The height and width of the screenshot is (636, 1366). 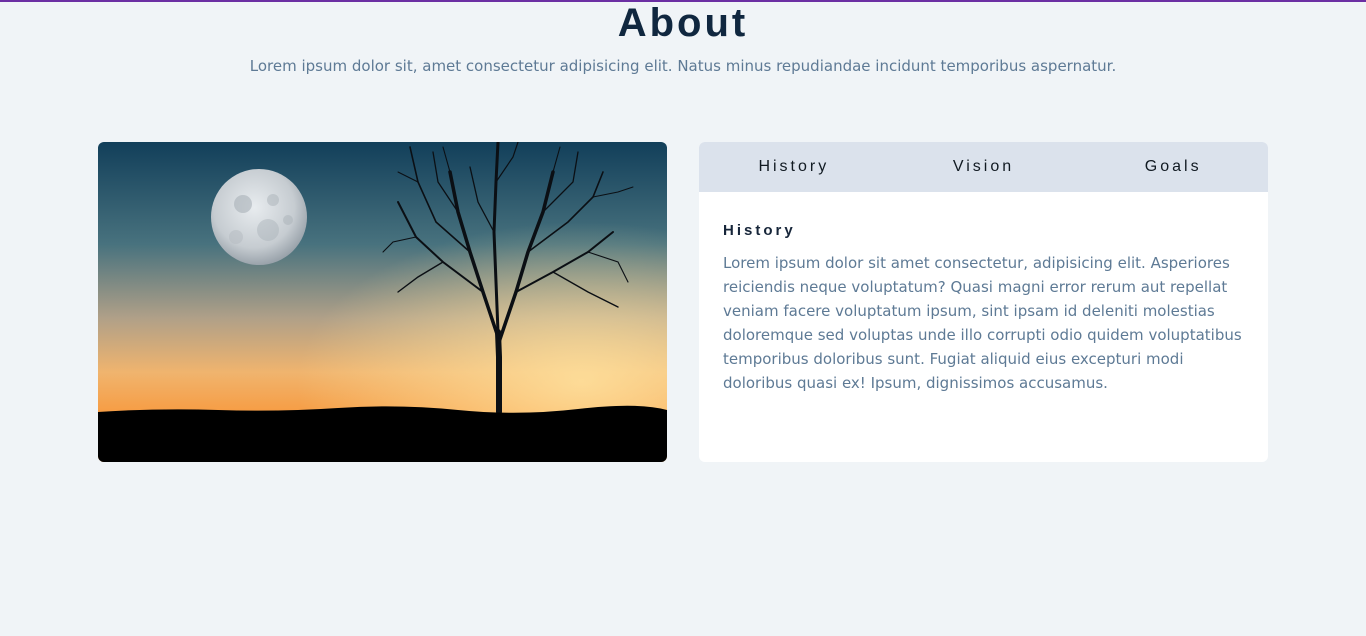 I want to click on tab-bar: History Vision Goals, so click(x=983, y=167).